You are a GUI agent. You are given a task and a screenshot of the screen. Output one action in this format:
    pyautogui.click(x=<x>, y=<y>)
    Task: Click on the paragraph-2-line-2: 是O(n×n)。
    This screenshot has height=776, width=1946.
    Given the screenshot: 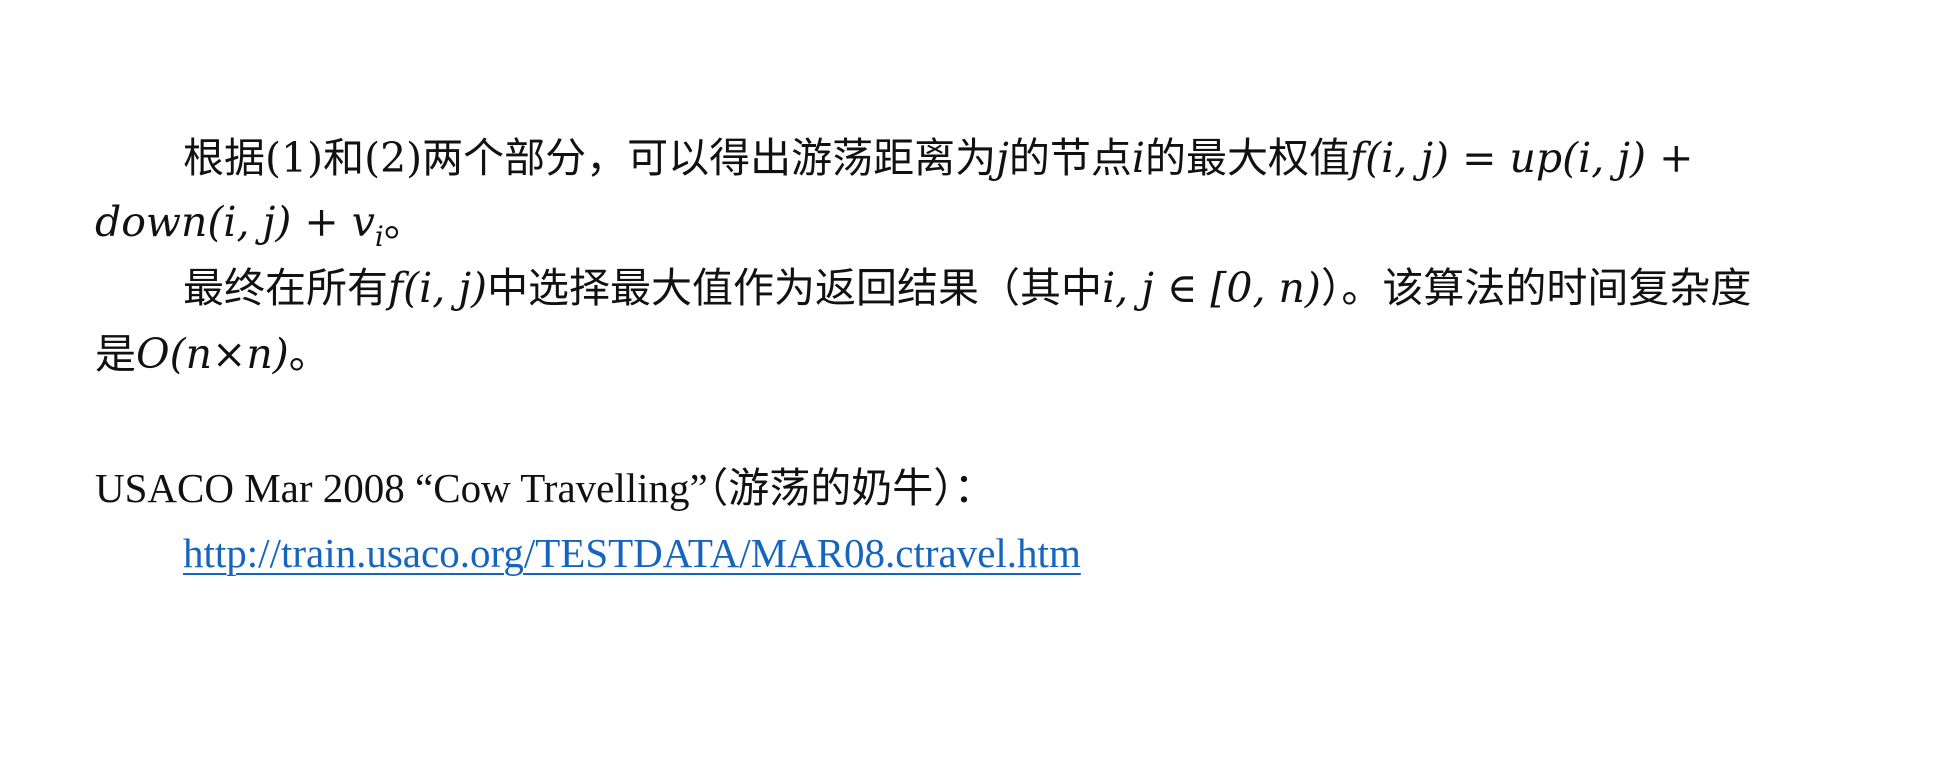 What is the action you would take?
    pyautogui.click(x=212, y=354)
    